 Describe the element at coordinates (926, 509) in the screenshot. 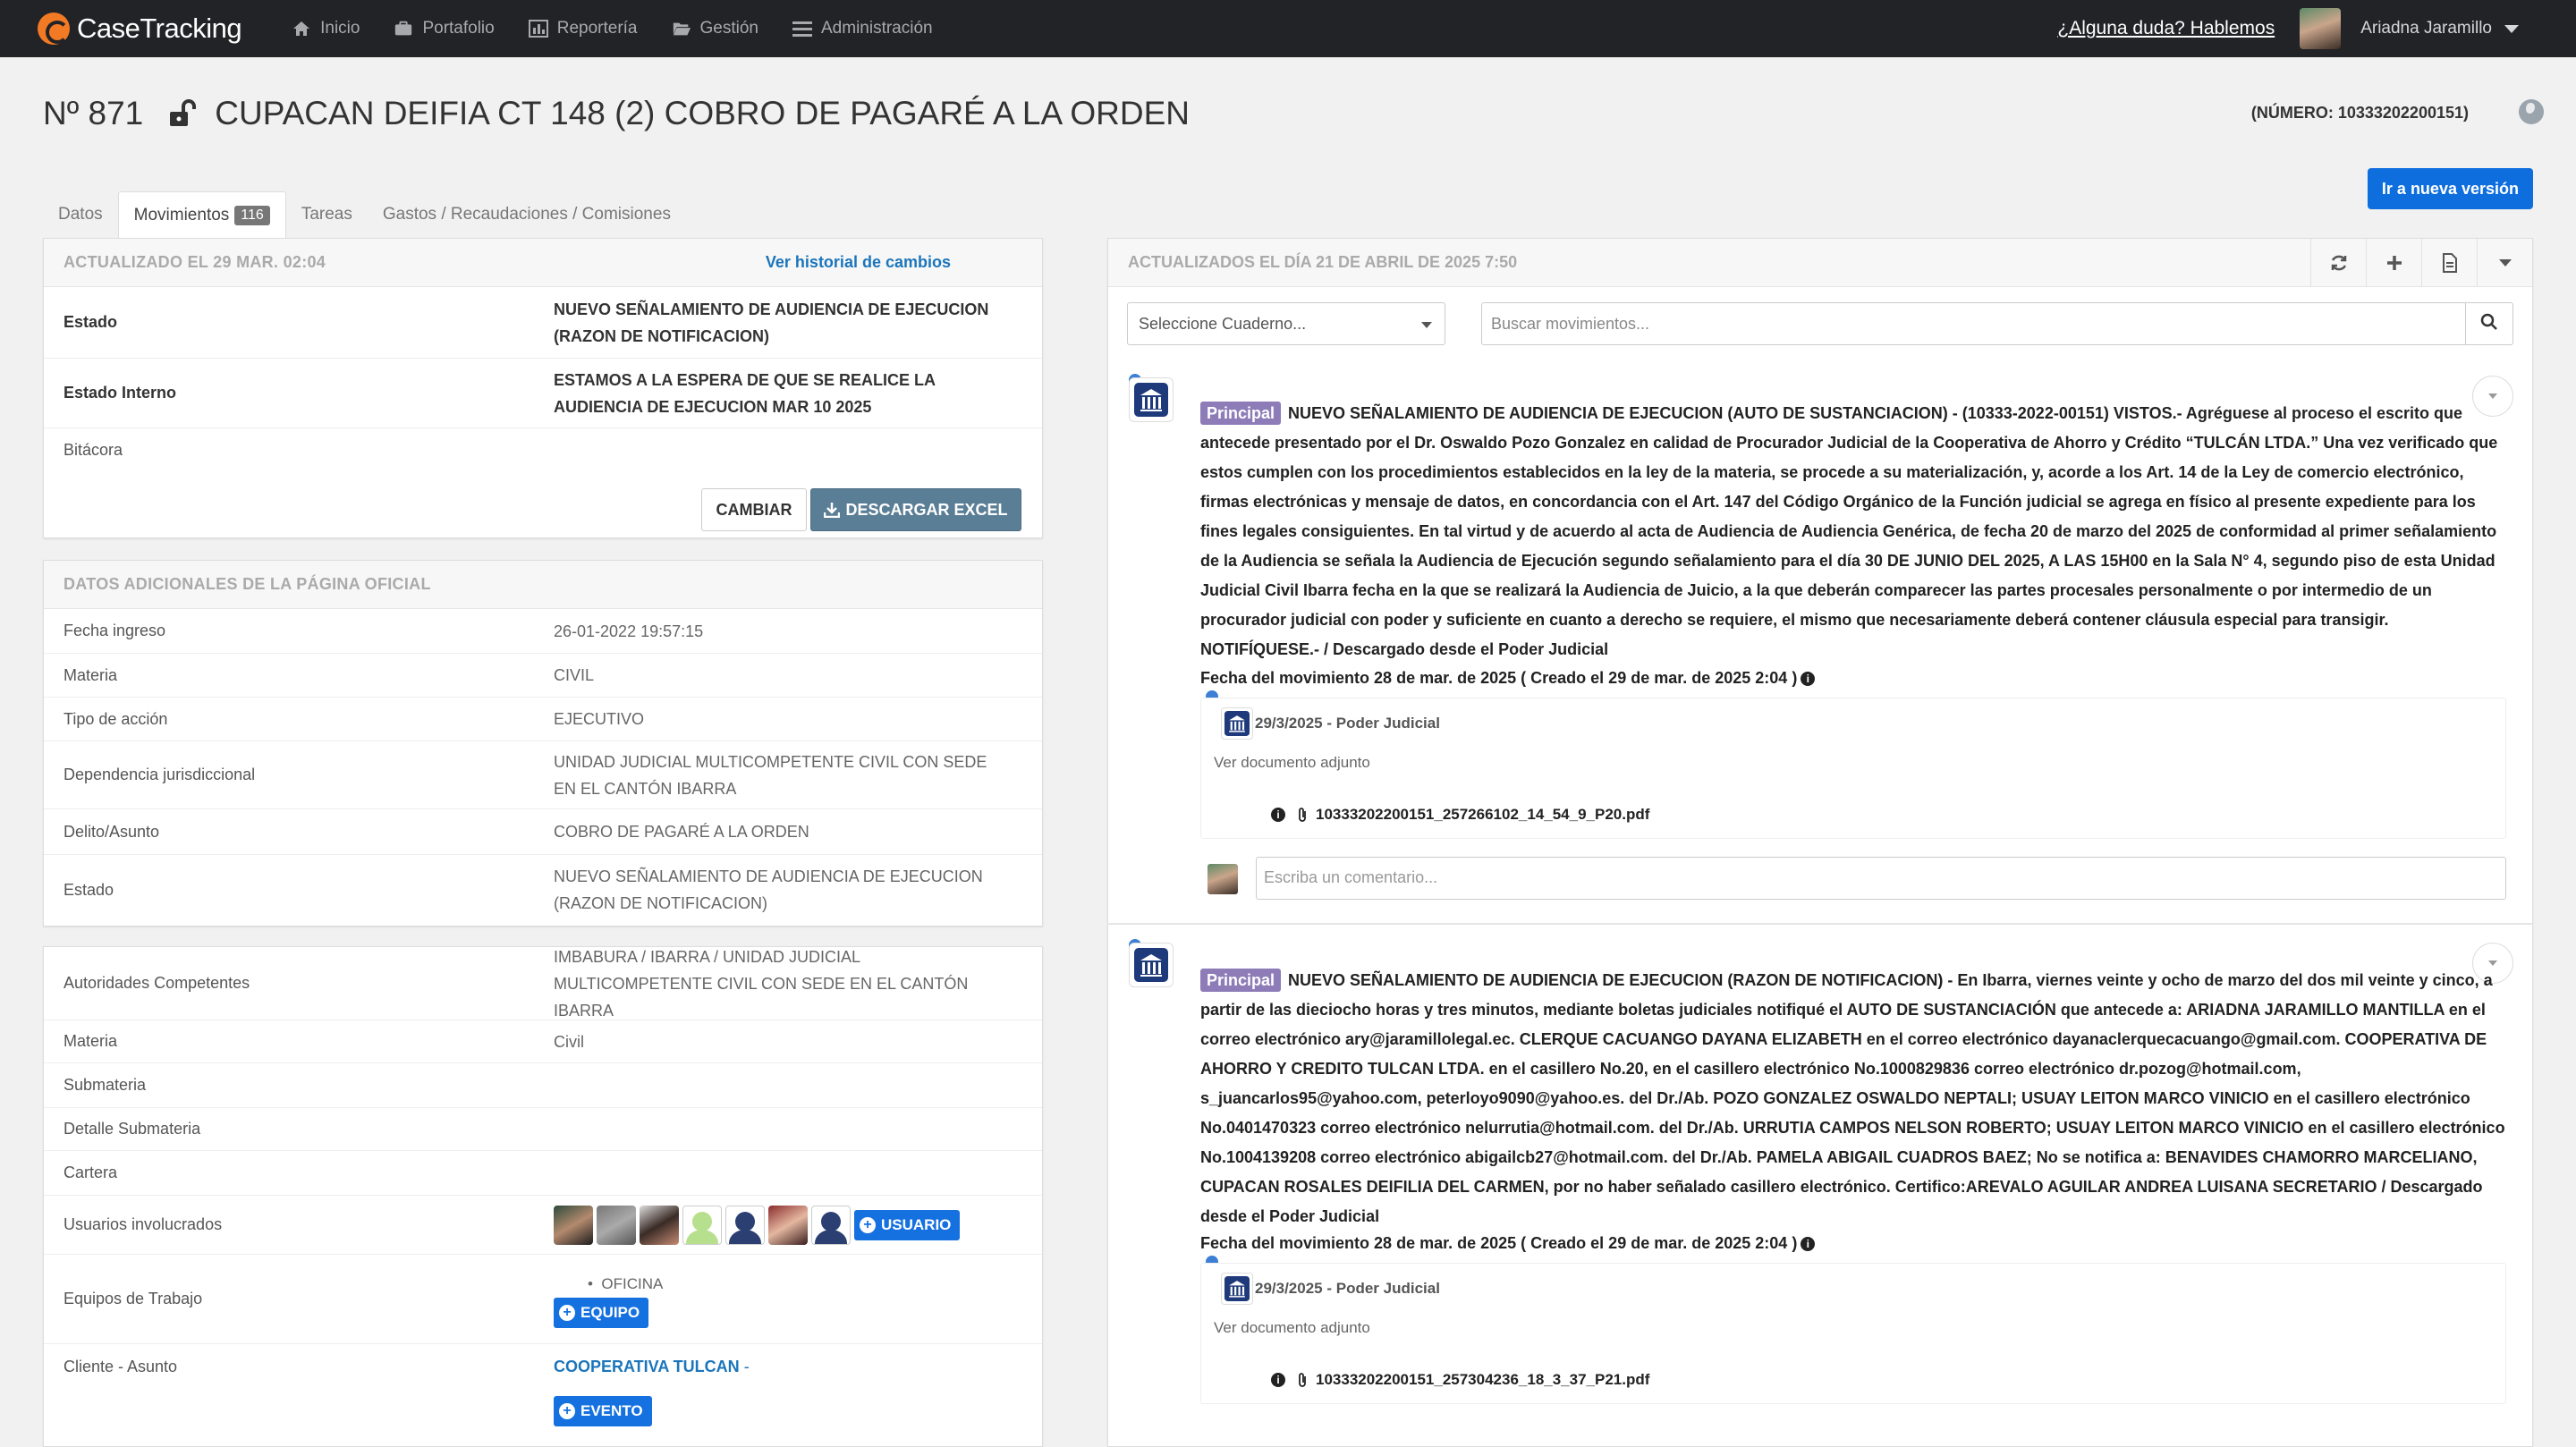

I see `button-label: DESCARGAR EXCEL` at that location.